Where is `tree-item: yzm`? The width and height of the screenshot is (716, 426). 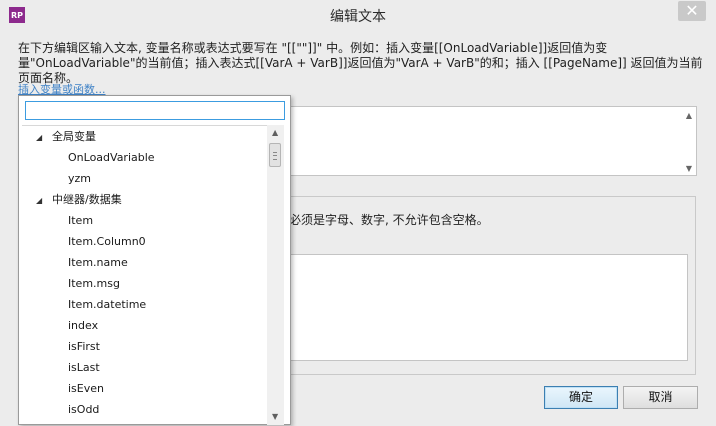 tree-item: yzm is located at coordinates (79, 178).